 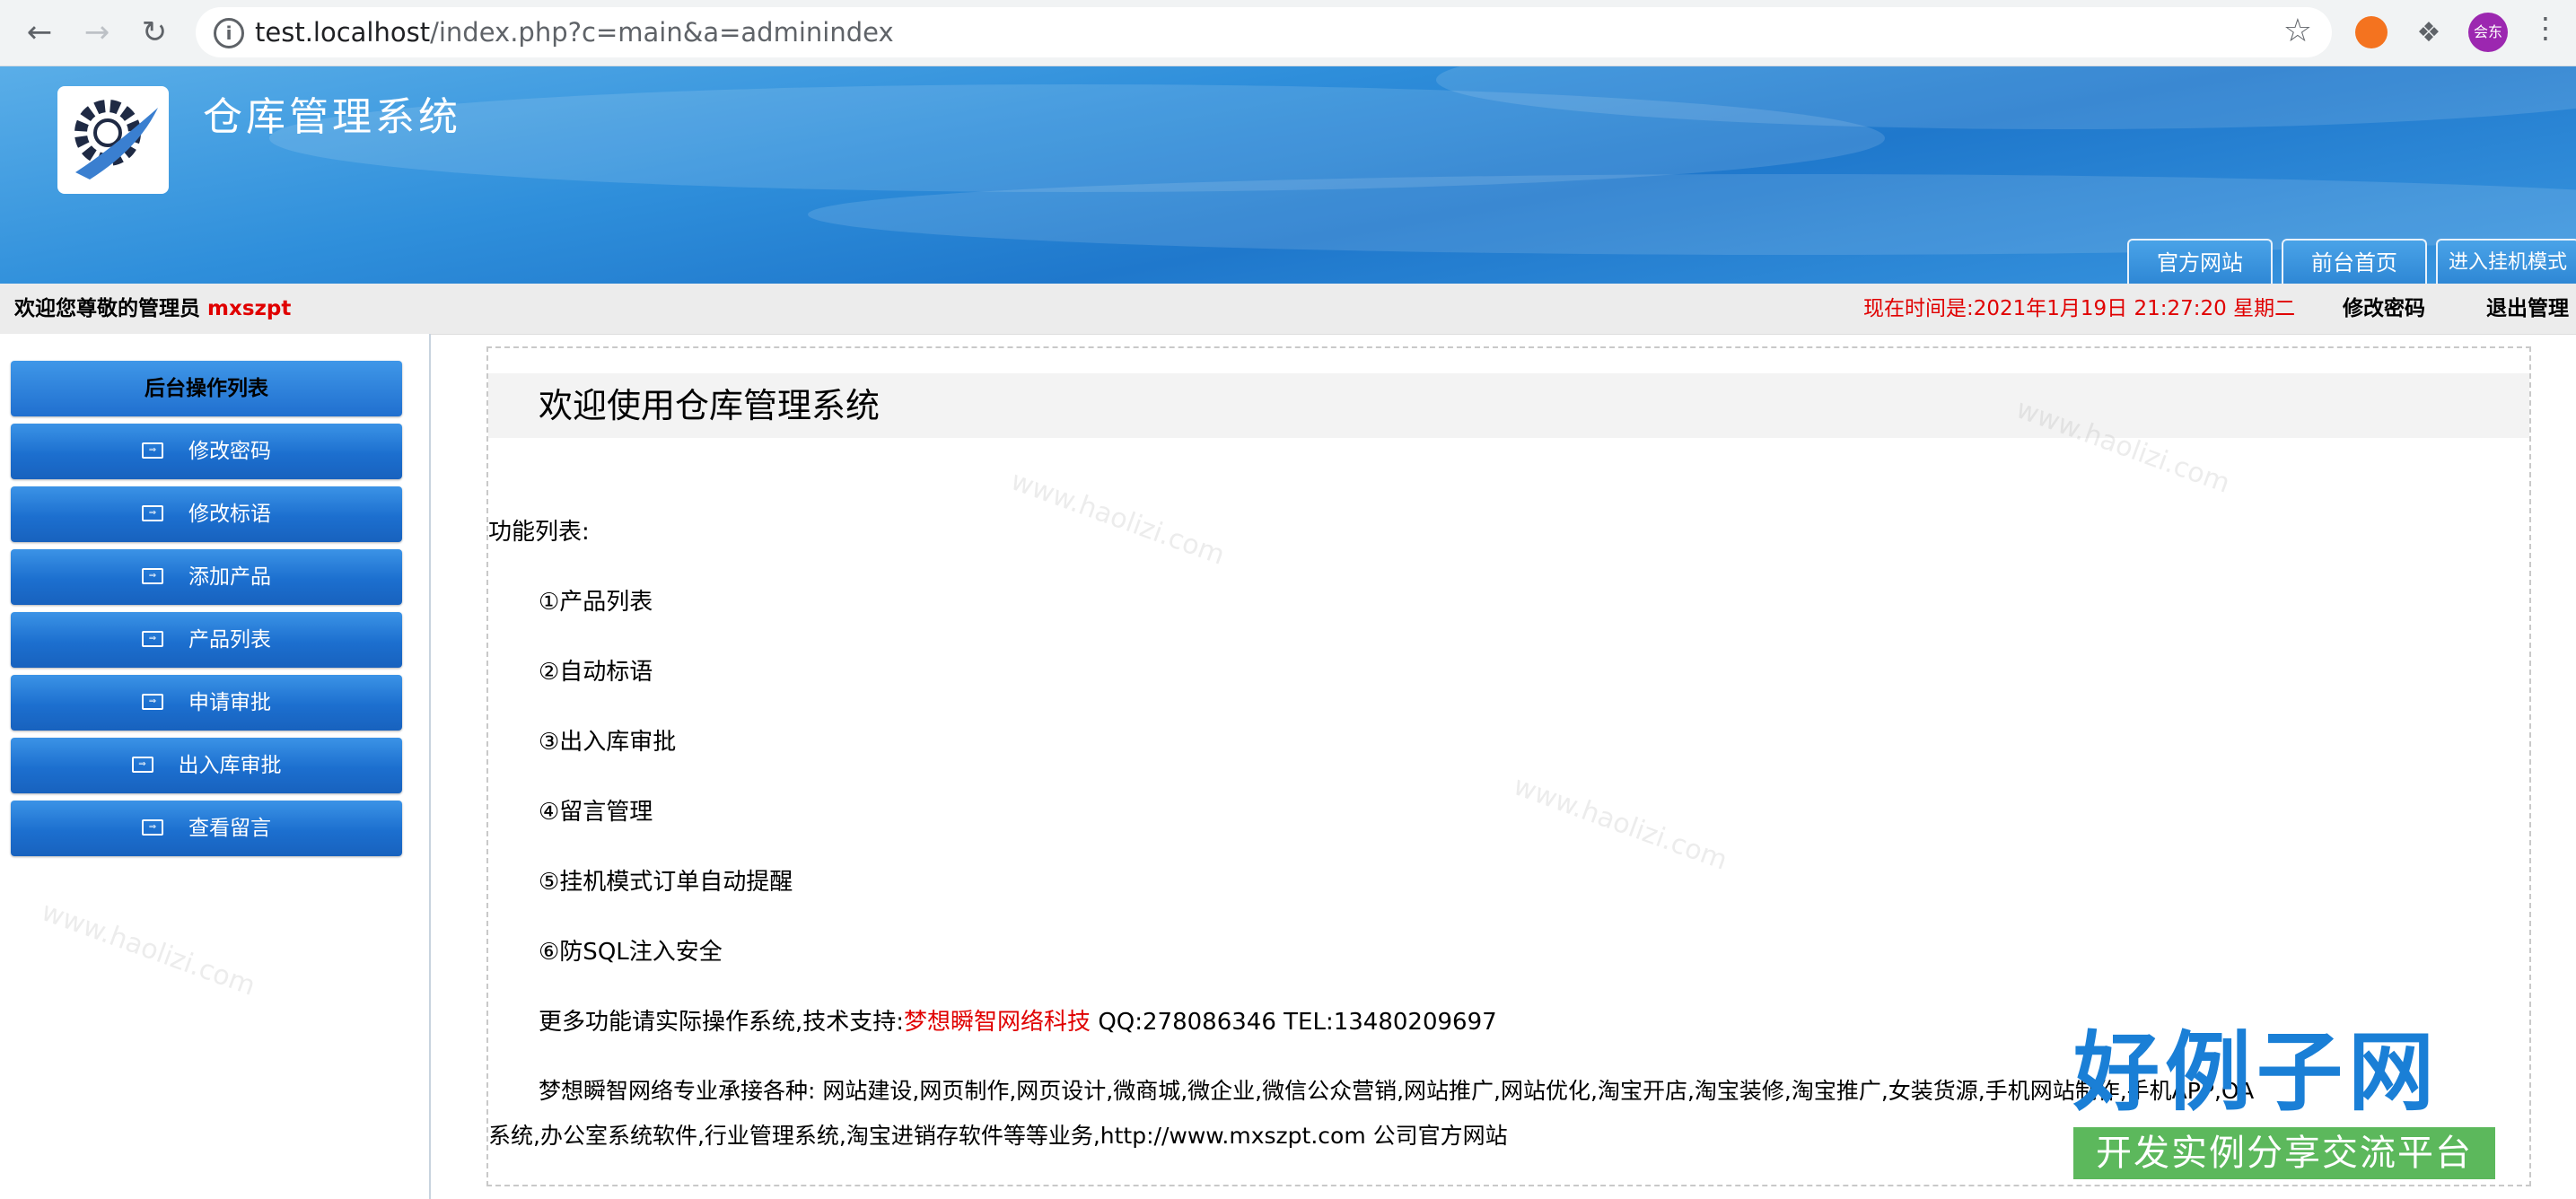 What do you see at coordinates (1508, 405) in the screenshot?
I see `main-header: 欢迎使用仓库管理系统` at bounding box center [1508, 405].